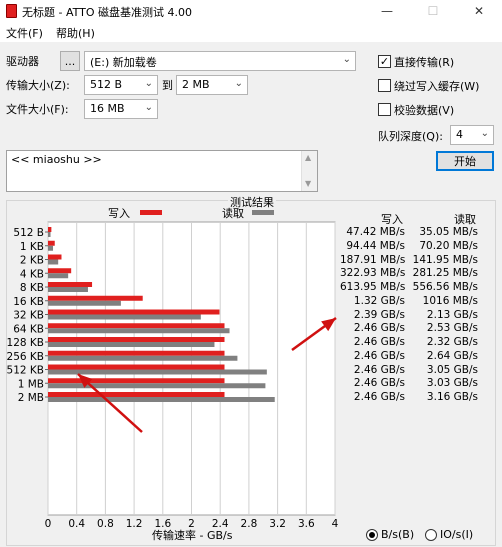 Image resolution: width=502 pixels, height=547 pixels. I want to click on read-result-value: 281.25 MB/s, so click(445, 273).